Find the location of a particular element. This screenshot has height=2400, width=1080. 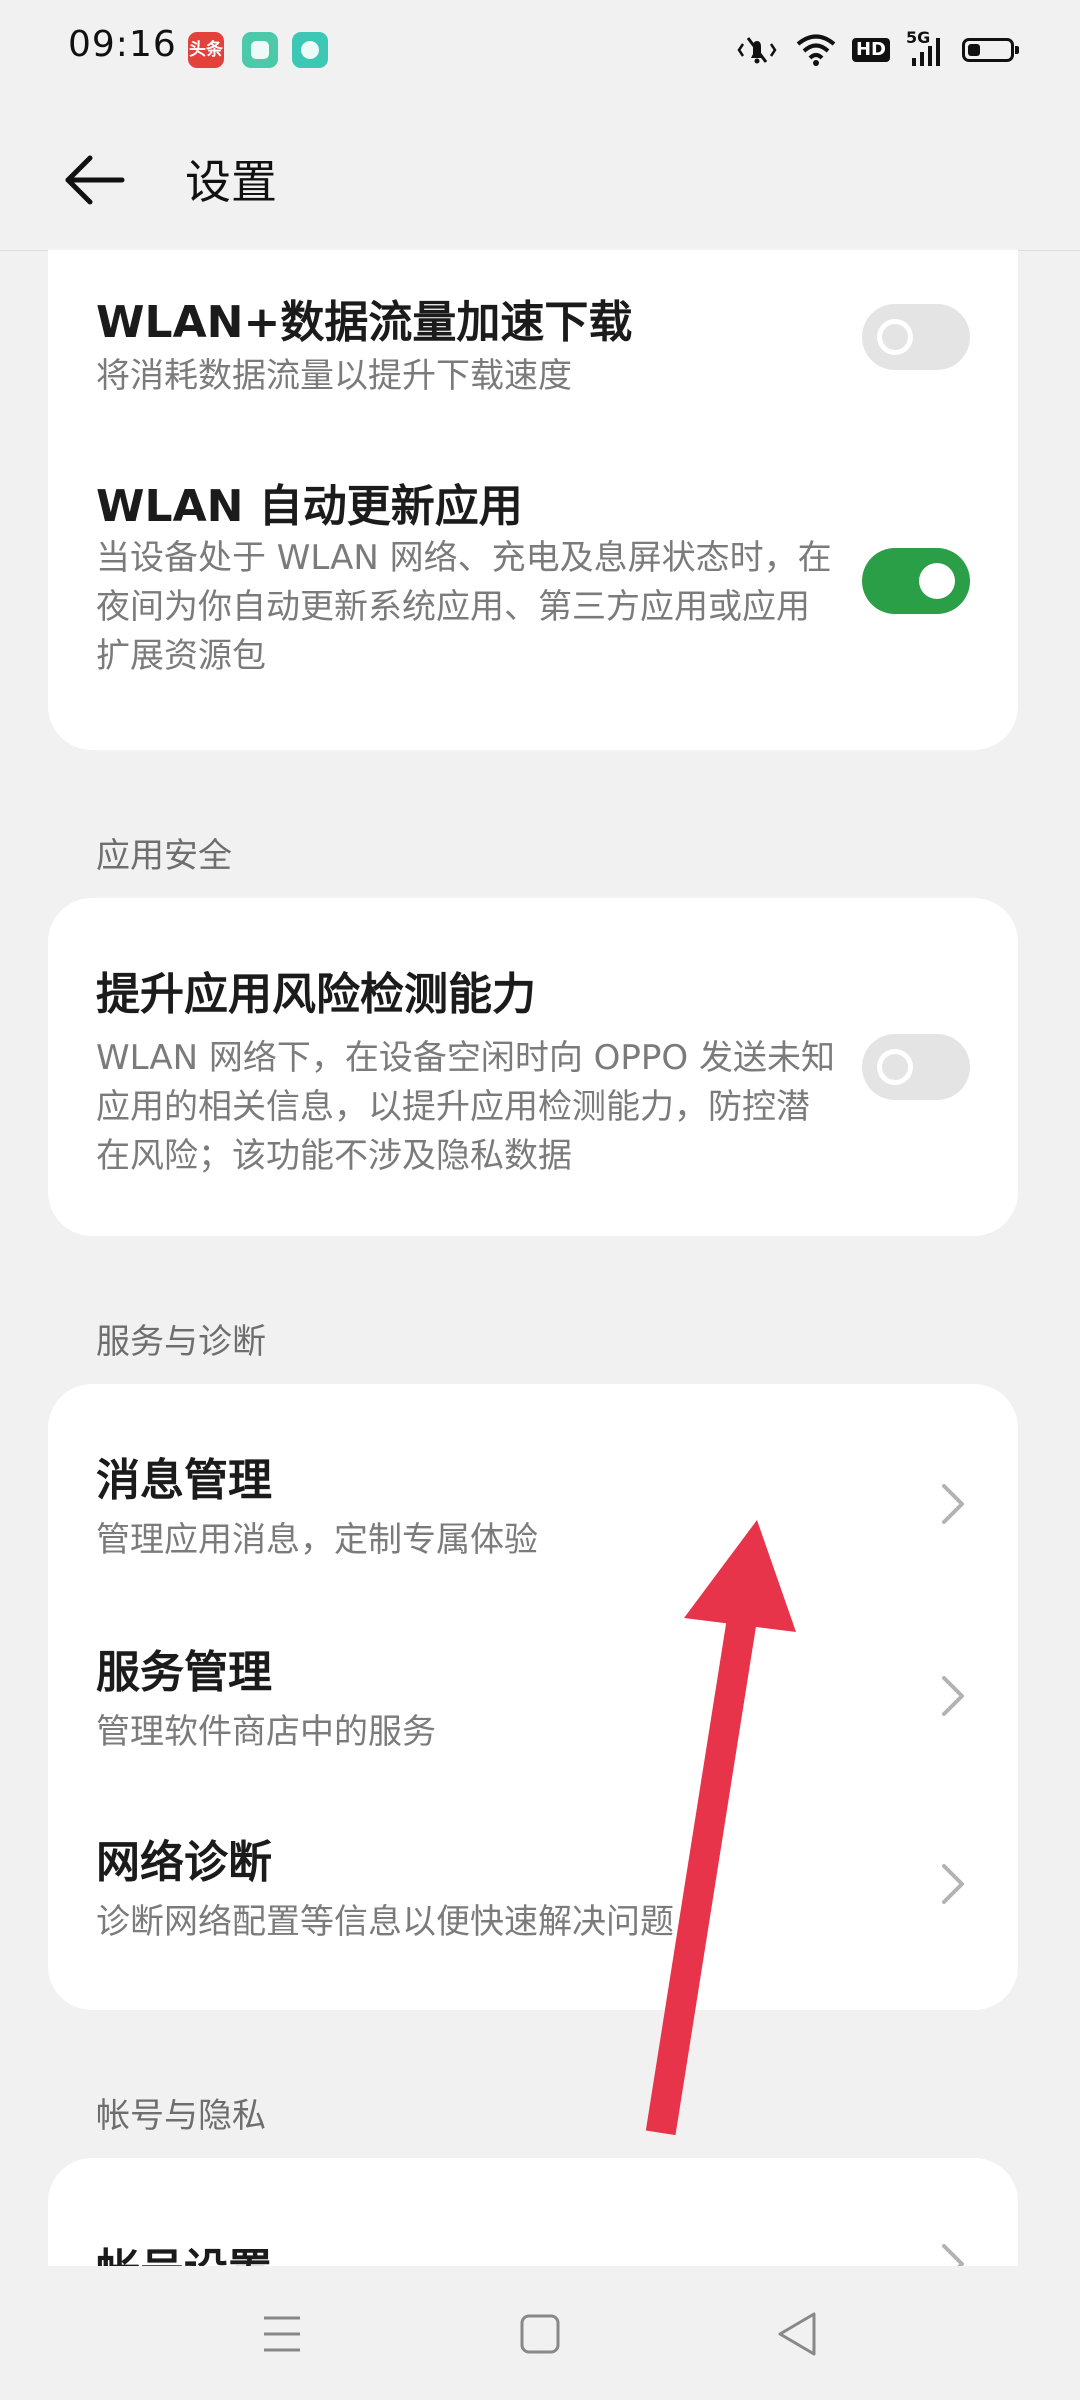

section-label-account-privacy: 帐号与隐私 is located at coordinates (181, 2116).